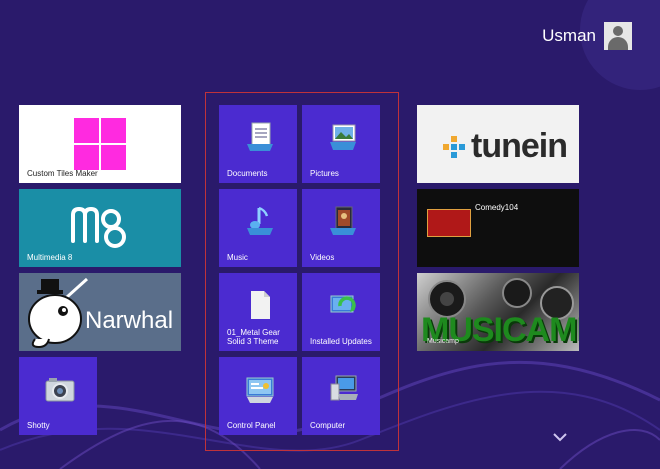  What do you see at coordinates (322, 257) in the screenshot?
I see `tile-label: Videos` at bounding box center [322, 257].